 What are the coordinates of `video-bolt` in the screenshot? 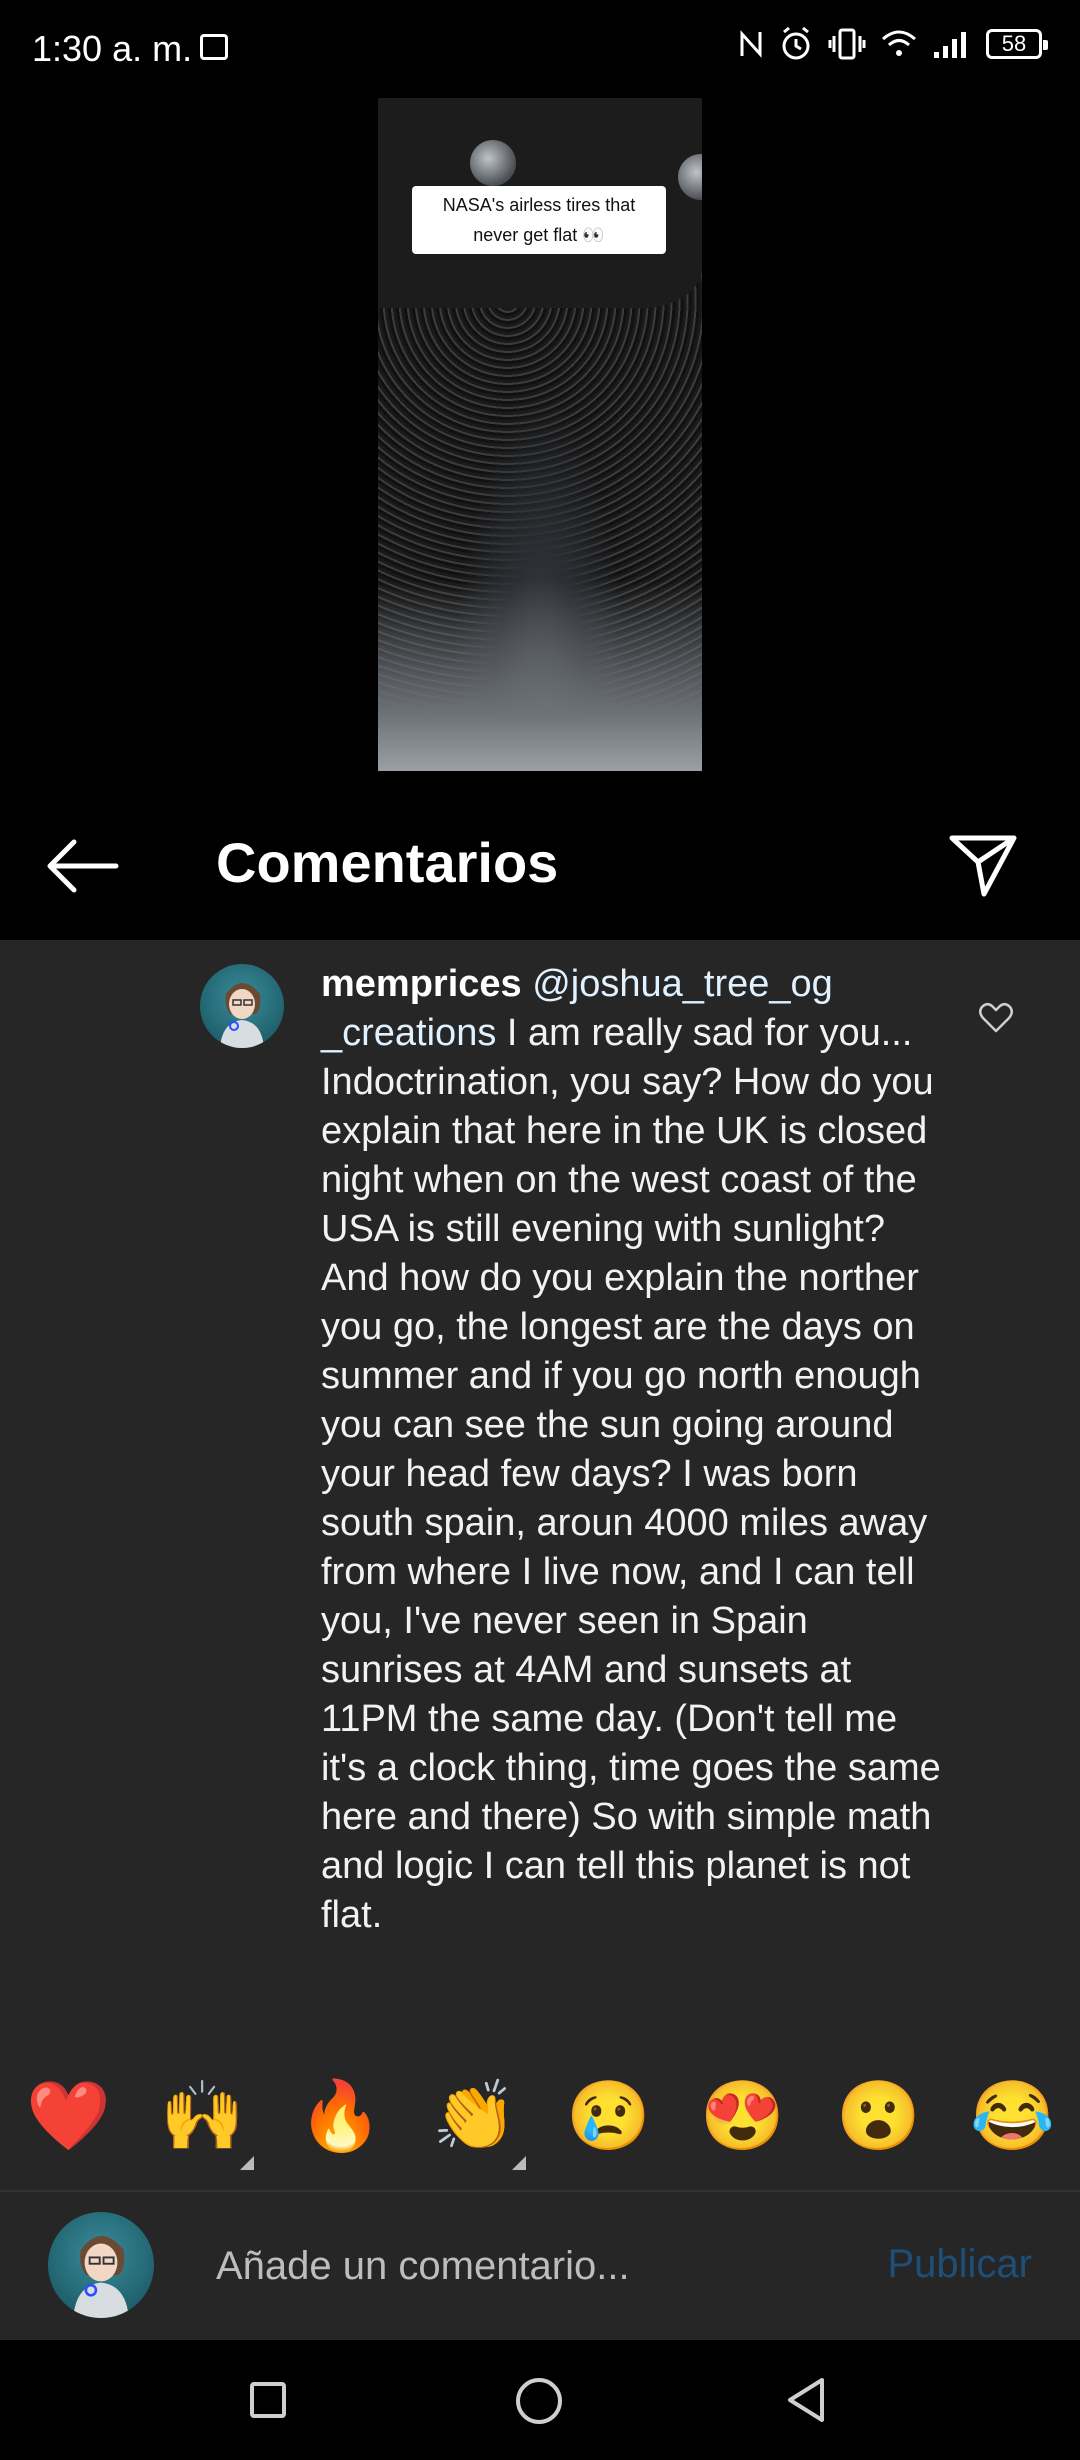 It's located at (493, 163).